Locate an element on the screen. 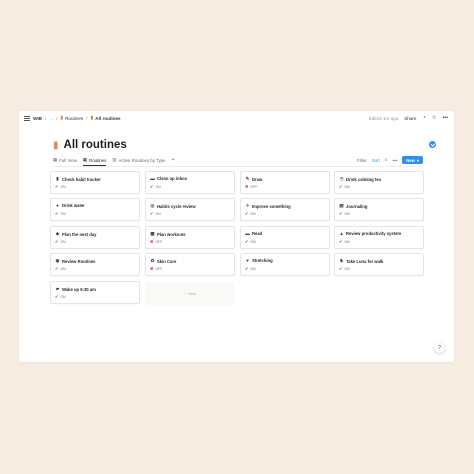  card-title: Read is located at coordinates (257, 233).